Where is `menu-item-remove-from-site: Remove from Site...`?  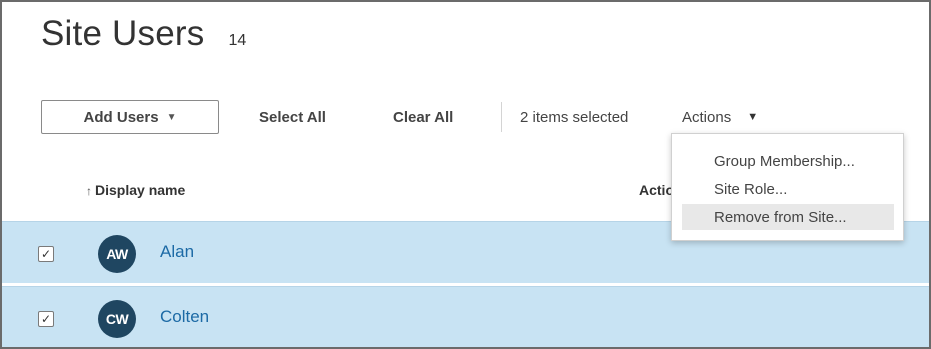 menu-item-remove-from-site: Remove from Site... is located at coordinates (788, 217).